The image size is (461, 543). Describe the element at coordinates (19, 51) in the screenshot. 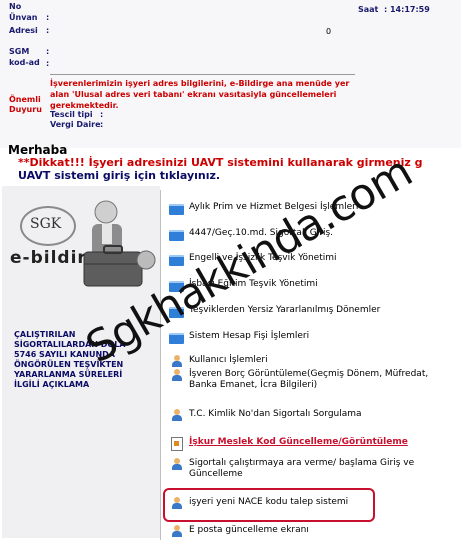

I see `sgm-label: SGM` at that location.